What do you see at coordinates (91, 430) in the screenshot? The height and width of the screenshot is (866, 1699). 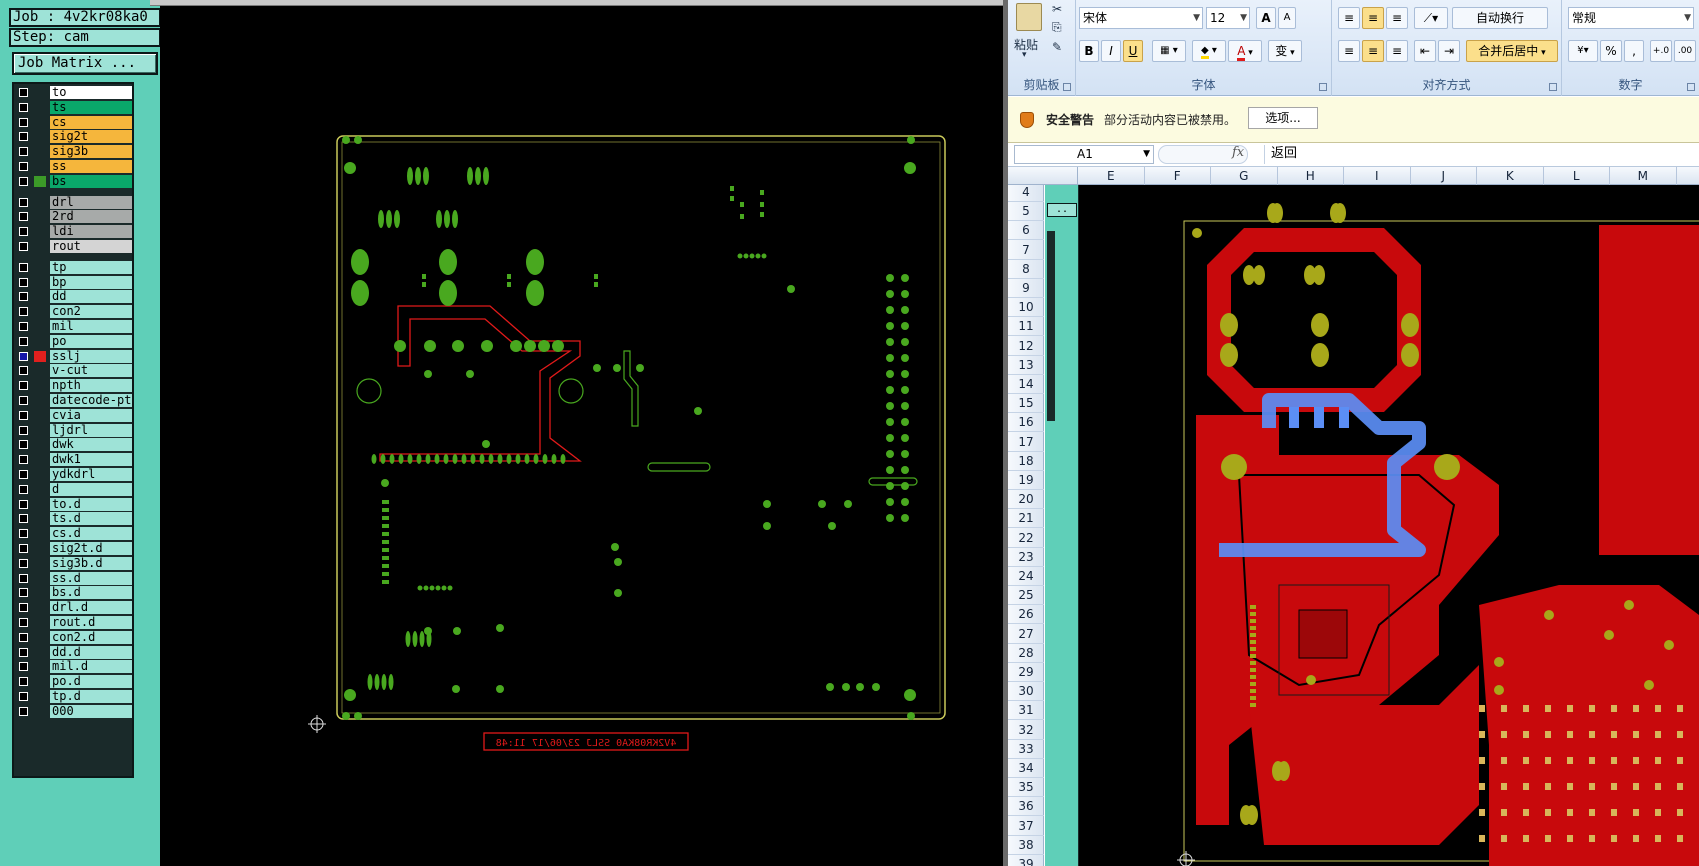 I see `layer-name: ljdrl` at bounding box center [91, 430].